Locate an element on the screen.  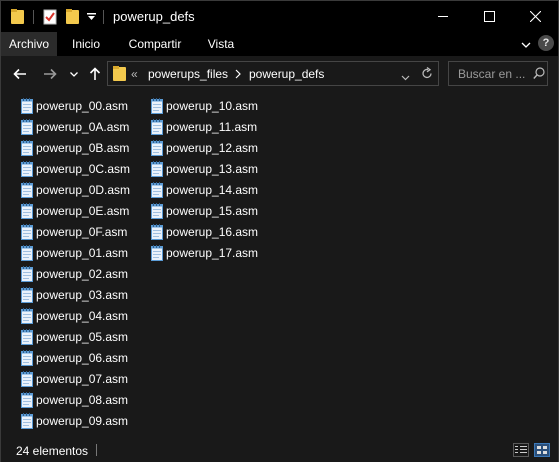
file-item: powerup_08.asm is located at coordinates (74, 400).